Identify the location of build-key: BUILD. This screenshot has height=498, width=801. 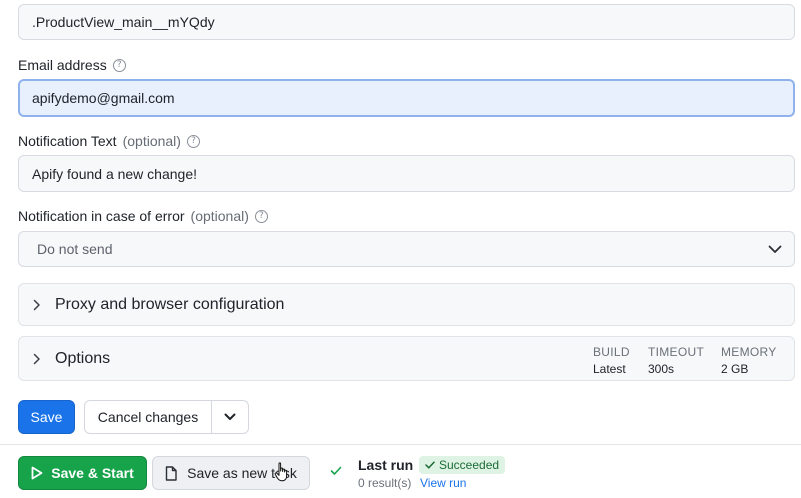
(611, 352).